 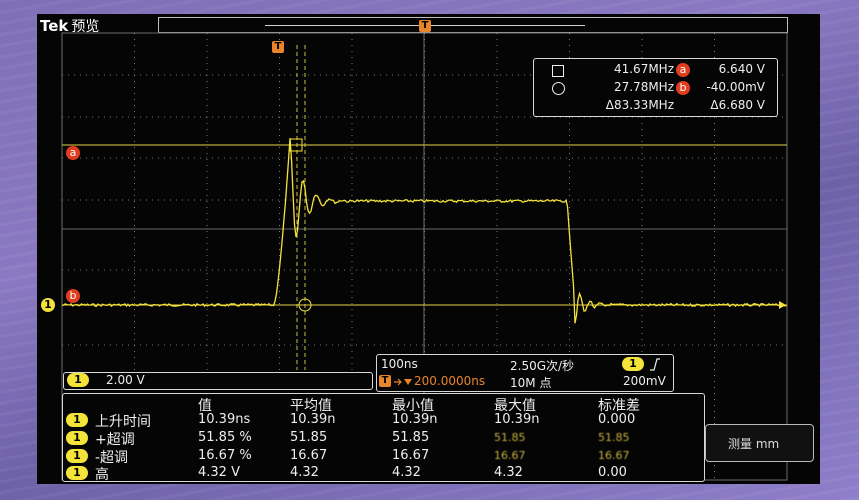 What do you see at coordinates (643, 69) in the screenshot?
I see `cursor-freq-1: 41.67MHz` at bounding box center [643, 69].